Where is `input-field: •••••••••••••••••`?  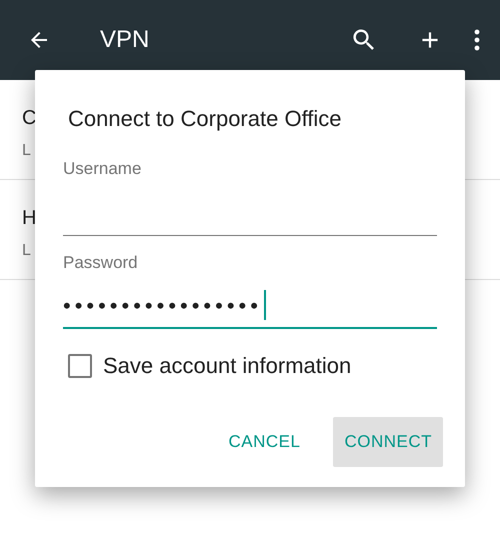 input-field: ••••••••••••••••• is located at coordinates (250, 306).